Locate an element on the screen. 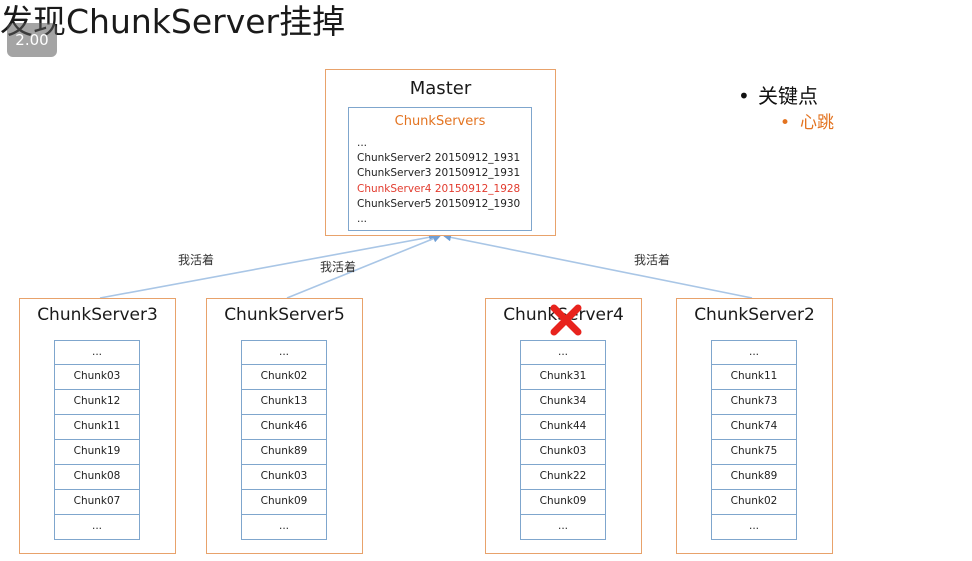 This screenshot has height=561, width=972. master-title: Master is located at coordinates (440, 88).